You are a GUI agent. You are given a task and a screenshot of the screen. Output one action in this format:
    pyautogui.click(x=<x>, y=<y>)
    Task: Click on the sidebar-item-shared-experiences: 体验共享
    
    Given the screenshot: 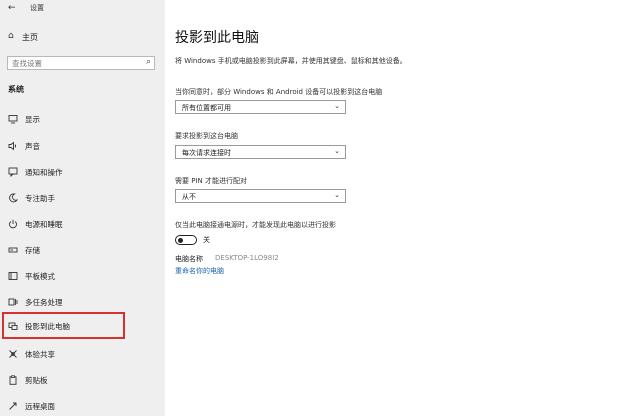 What is the action you would take?
    pyautogui.click(x=82, y=355)
    